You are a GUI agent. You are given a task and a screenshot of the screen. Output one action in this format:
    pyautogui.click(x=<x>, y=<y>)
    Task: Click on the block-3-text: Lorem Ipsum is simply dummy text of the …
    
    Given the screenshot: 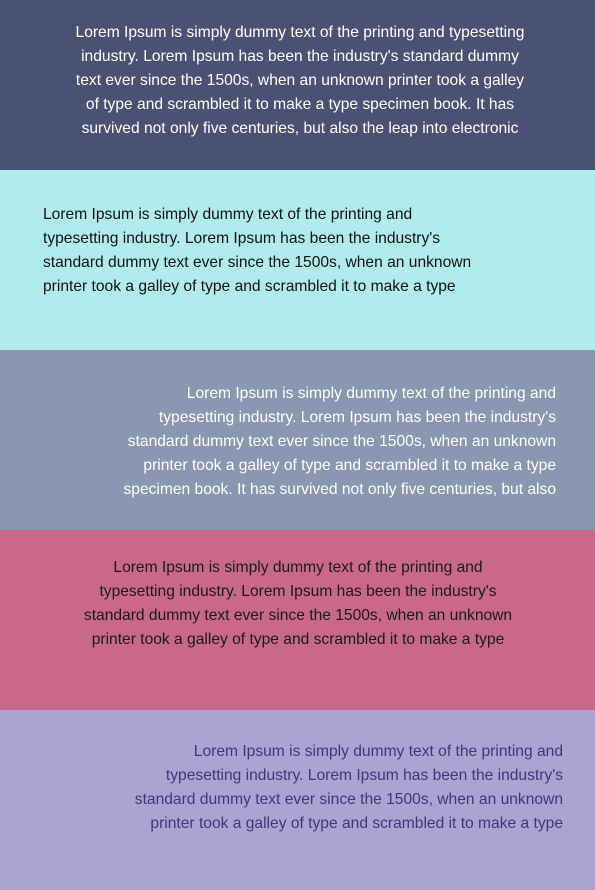 What is the action you would take?
    pyautogui.click(x=339, y=441)
    